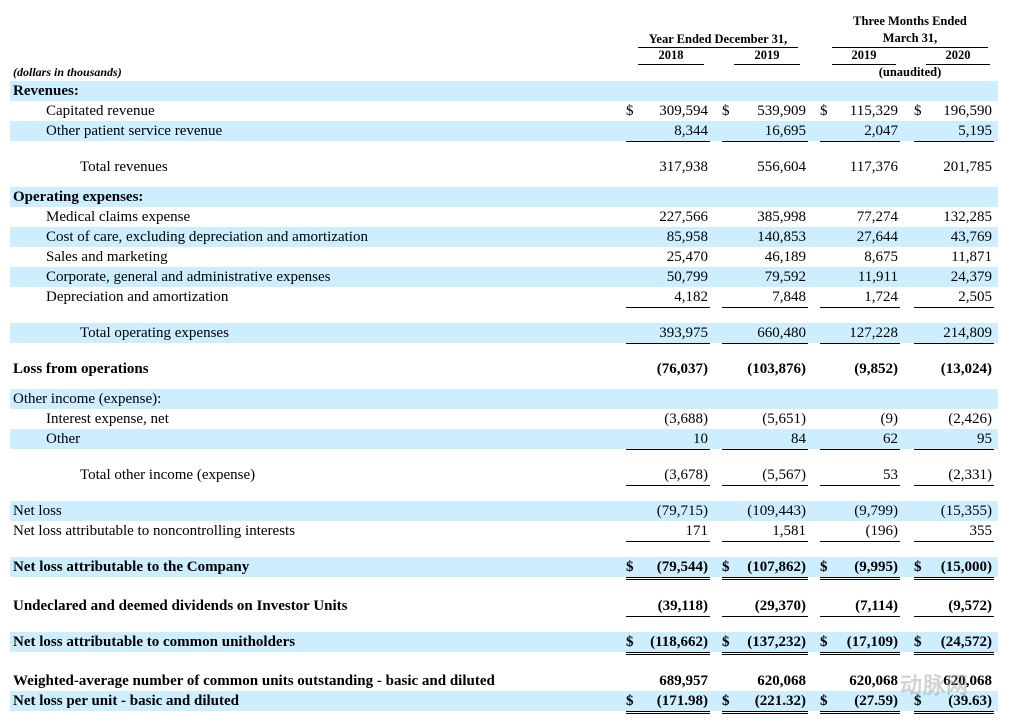  What do you see at coordinates (683, 167) in the screenshot?
I see `value-text: 317,938` at bounding box center [683, 167].